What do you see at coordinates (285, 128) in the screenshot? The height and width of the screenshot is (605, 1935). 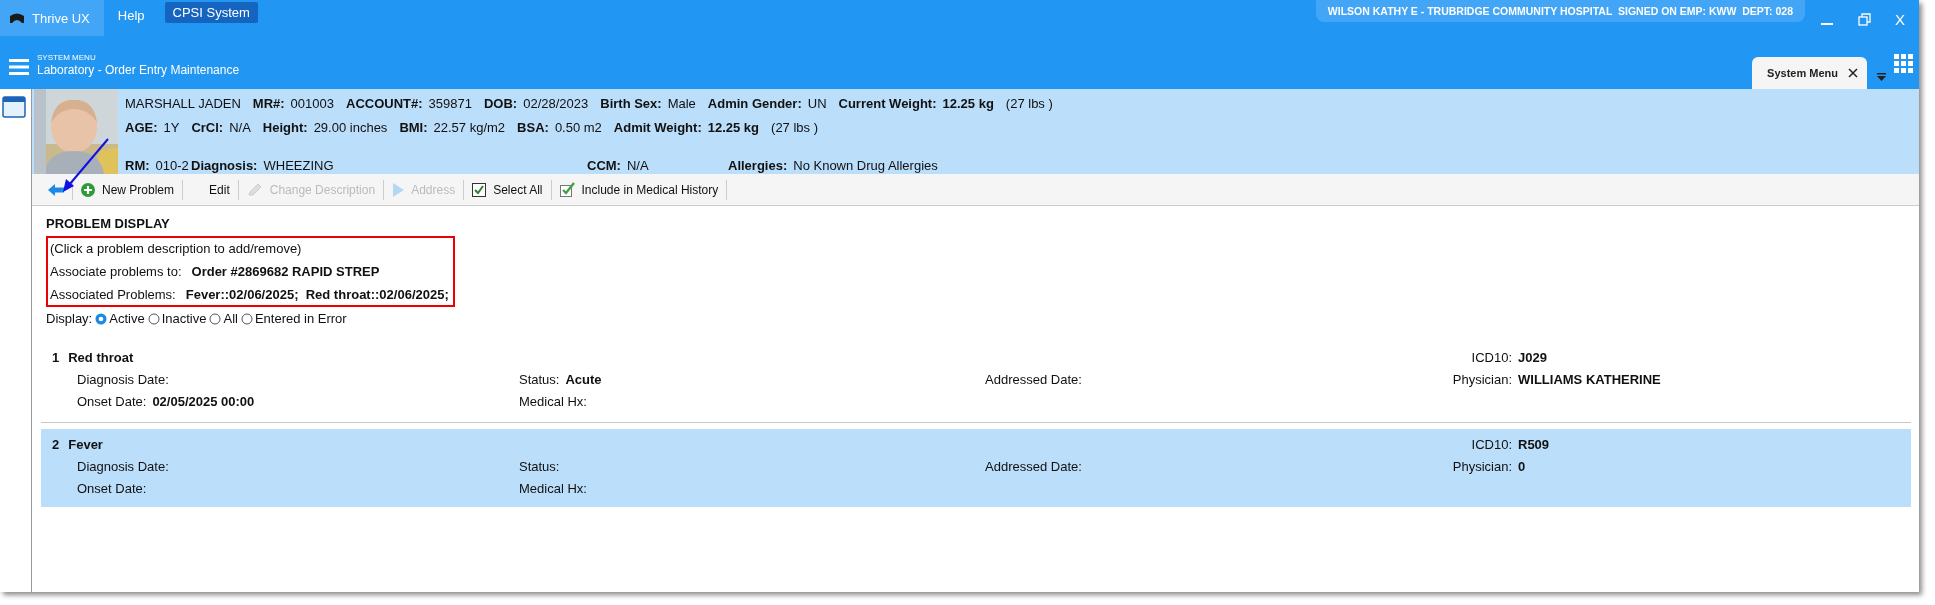 I see `field-label: Height:` at bounding box center [285, 128].